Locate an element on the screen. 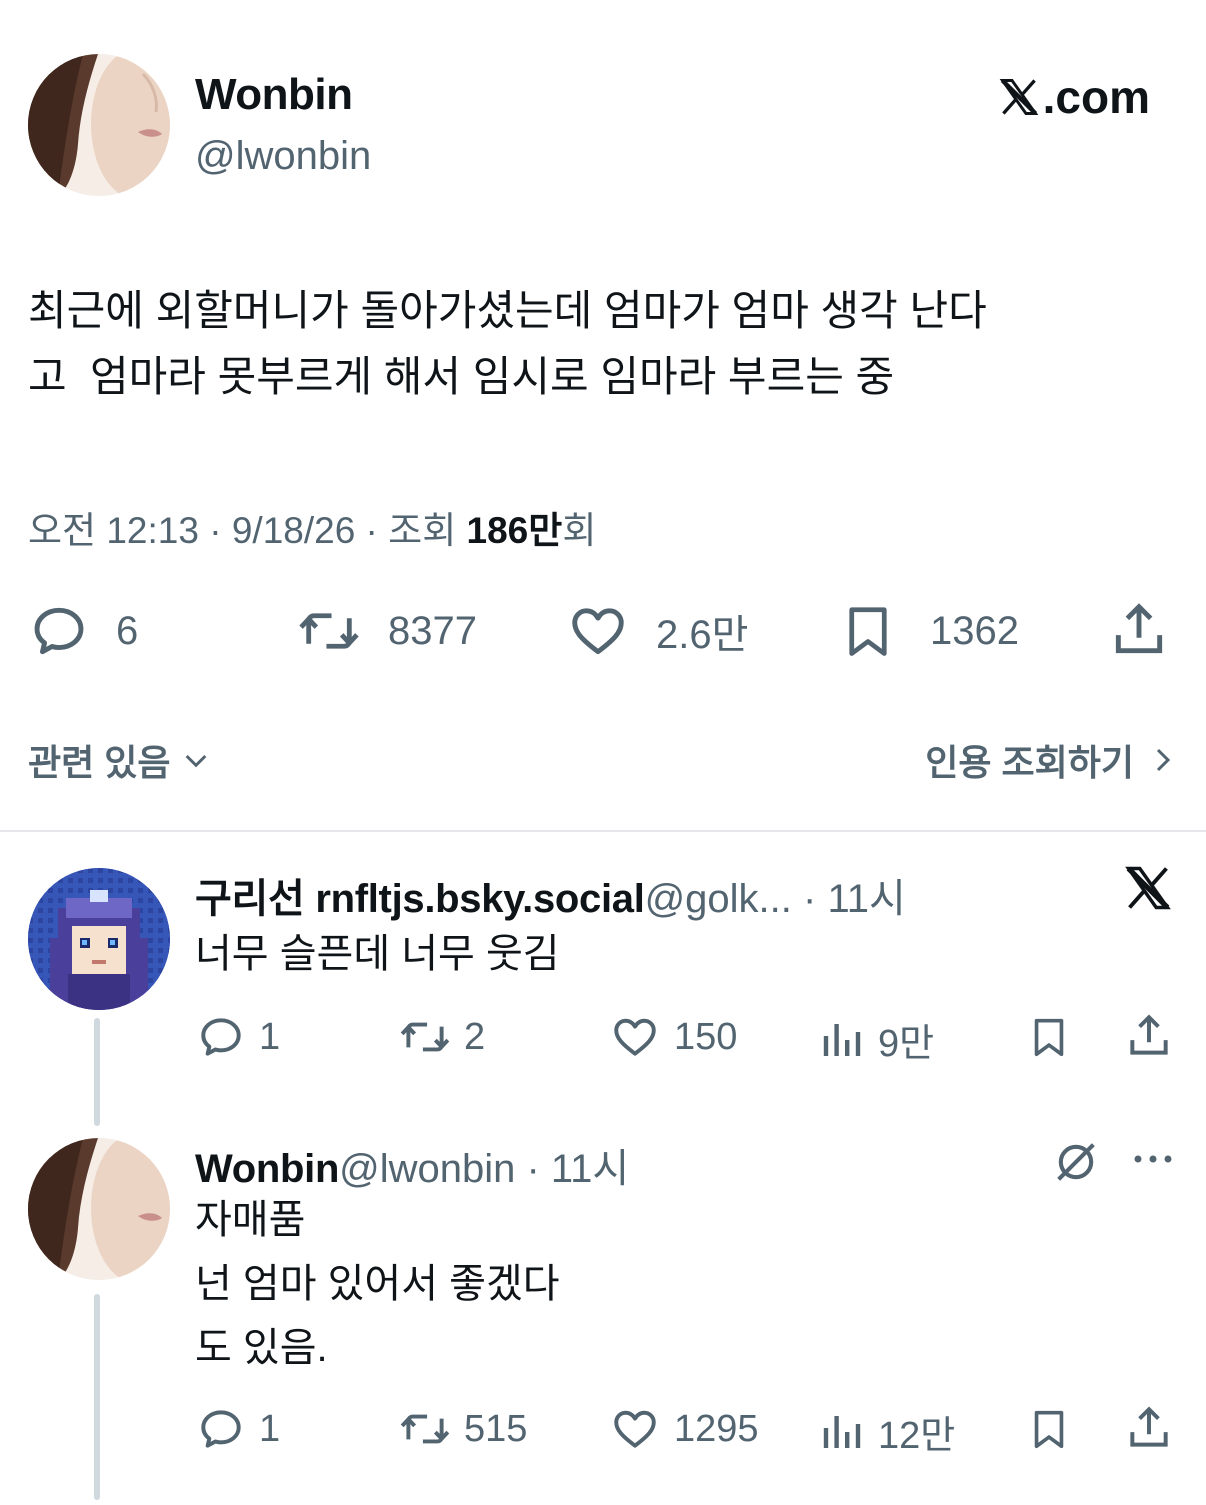 Image resolution: width=1206 pixels, height=1505 pixels. like-button: 2.6만 is located at coordinates (657, 631).